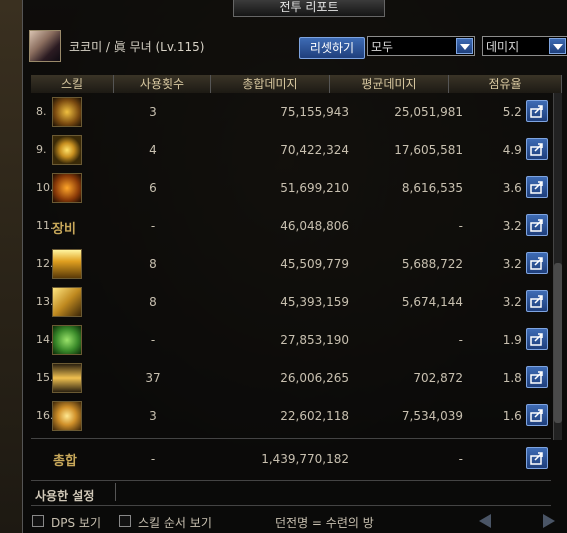 This screenshot has height=533, width=567. Describe the element at coordinates (67, 340) in the screenshot. I see `green-spirit-skill-icon` at that location.